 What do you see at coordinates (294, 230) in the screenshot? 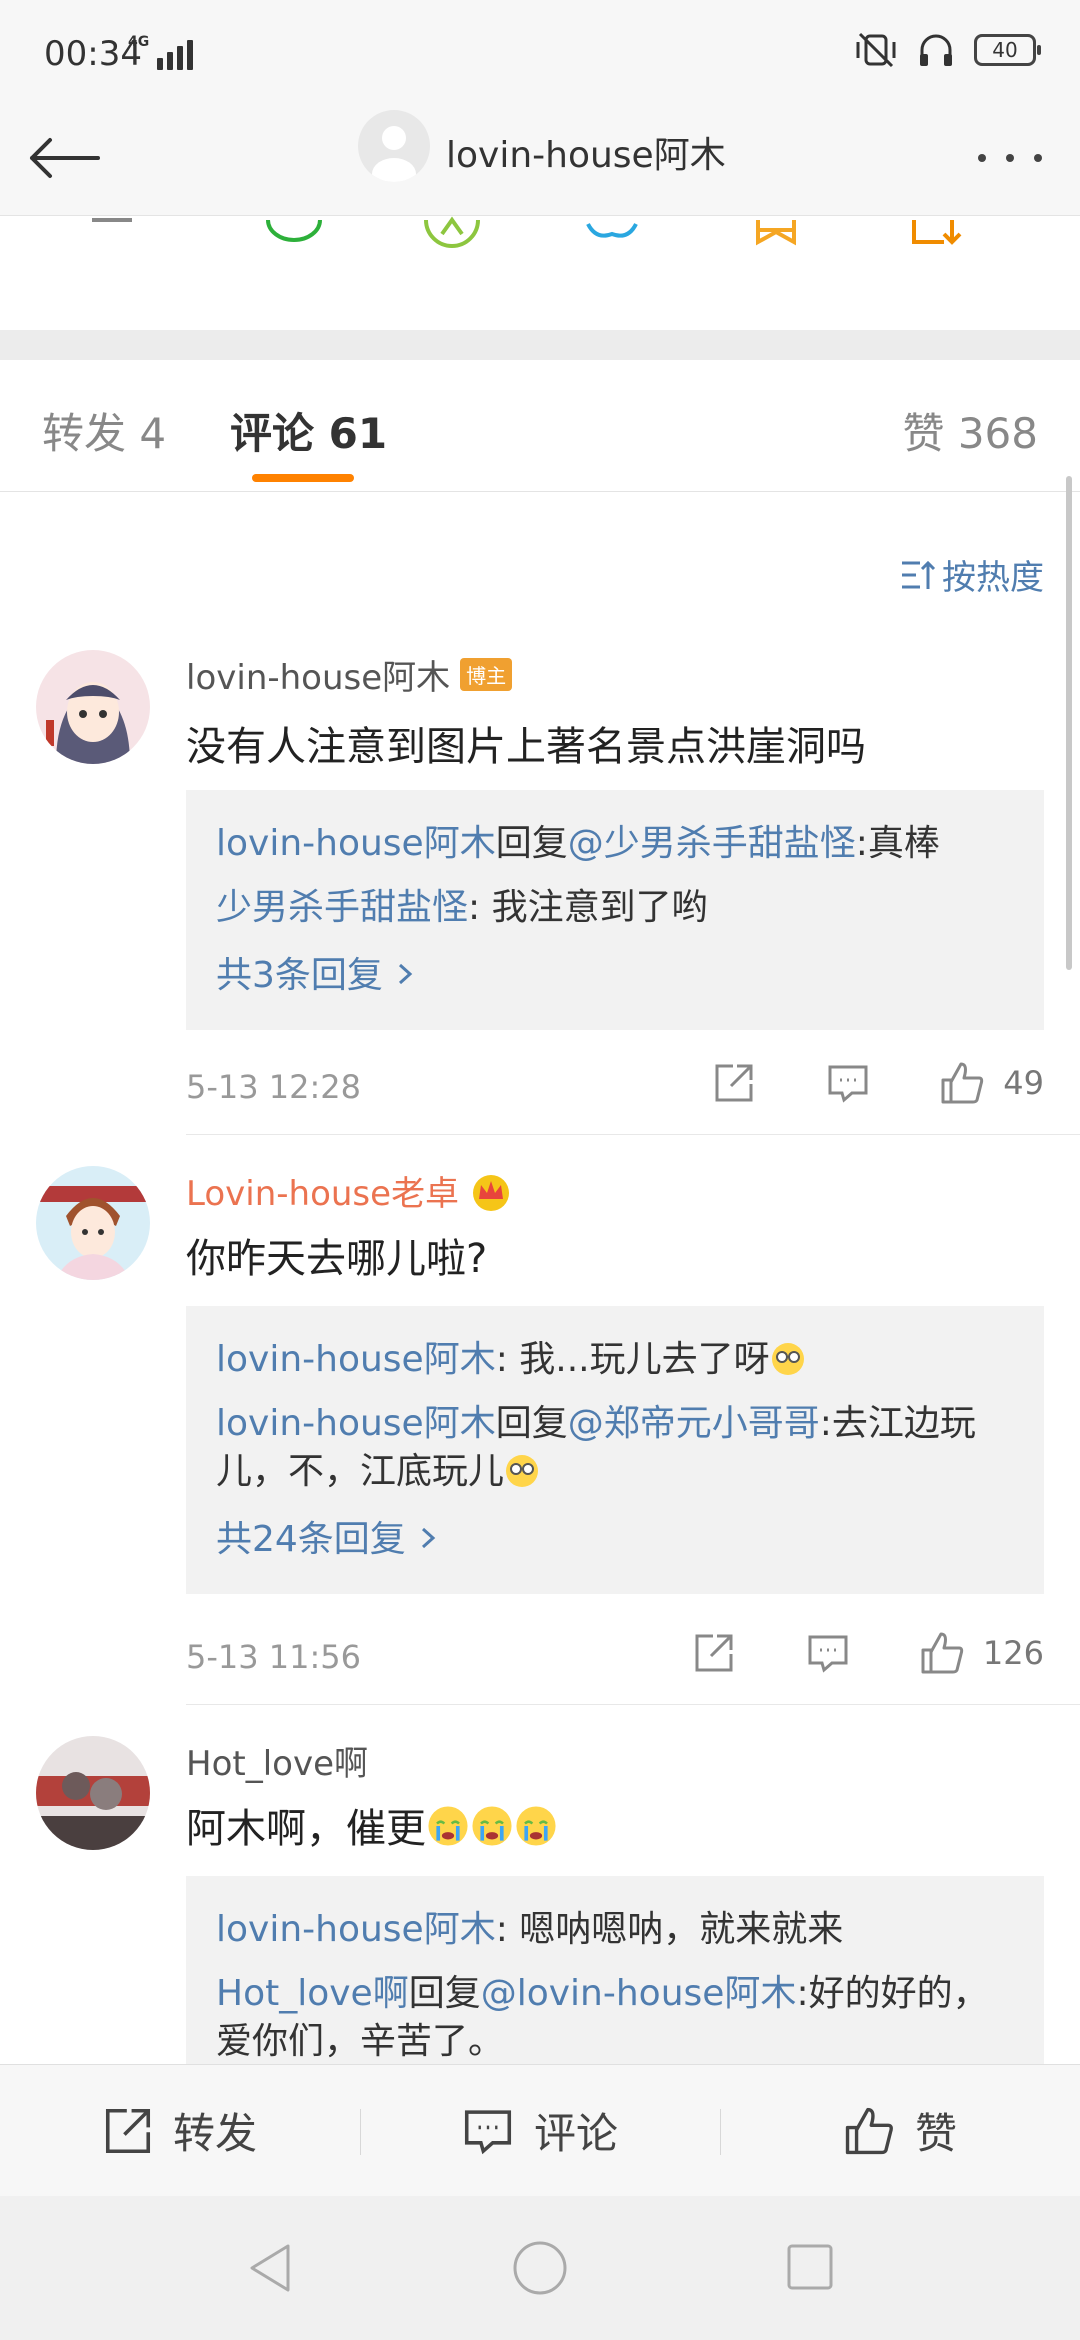
I see `wechat-icon` at bounding box center [294, 230].